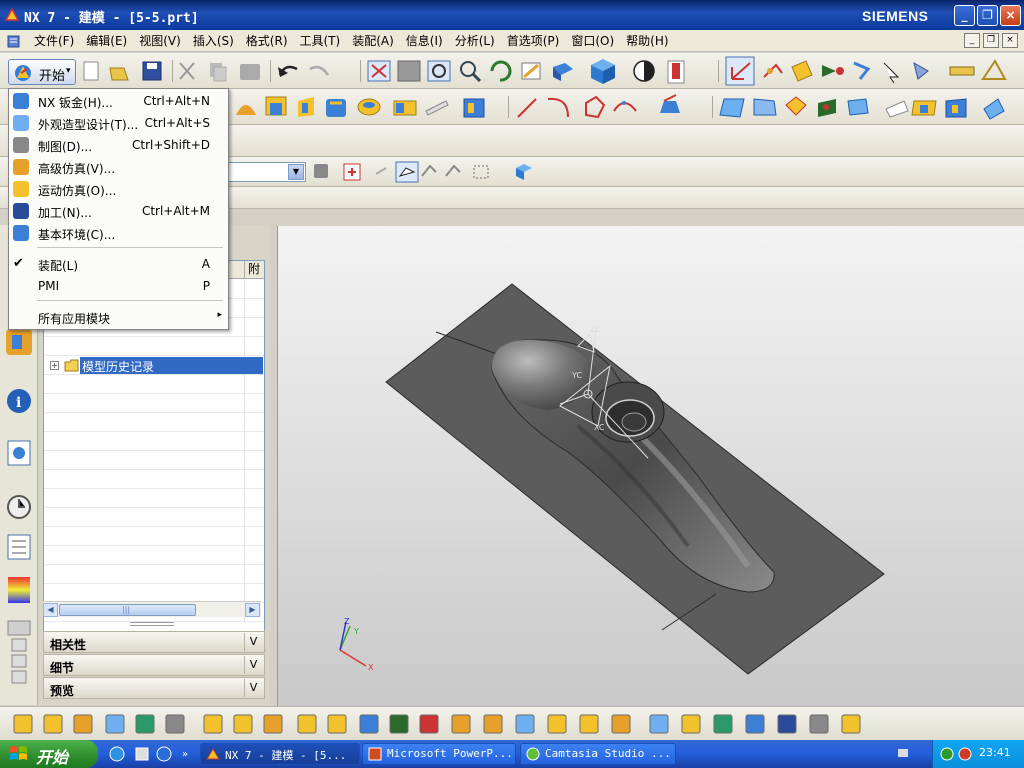 The image size is (1024, 768). What do you see at coordinates (296, 172) in the screenshot?
I see `filter-dropdown-arrow-icon: ▼` at bounding box center [296, 172].